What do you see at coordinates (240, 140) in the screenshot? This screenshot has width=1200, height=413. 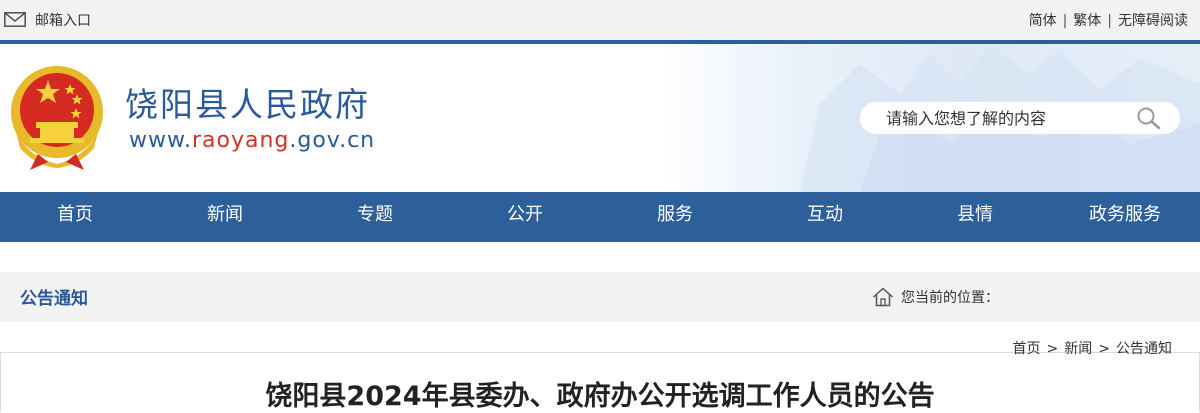 I see `domain-highlight: raoyang` at bounding box center [240, 140].